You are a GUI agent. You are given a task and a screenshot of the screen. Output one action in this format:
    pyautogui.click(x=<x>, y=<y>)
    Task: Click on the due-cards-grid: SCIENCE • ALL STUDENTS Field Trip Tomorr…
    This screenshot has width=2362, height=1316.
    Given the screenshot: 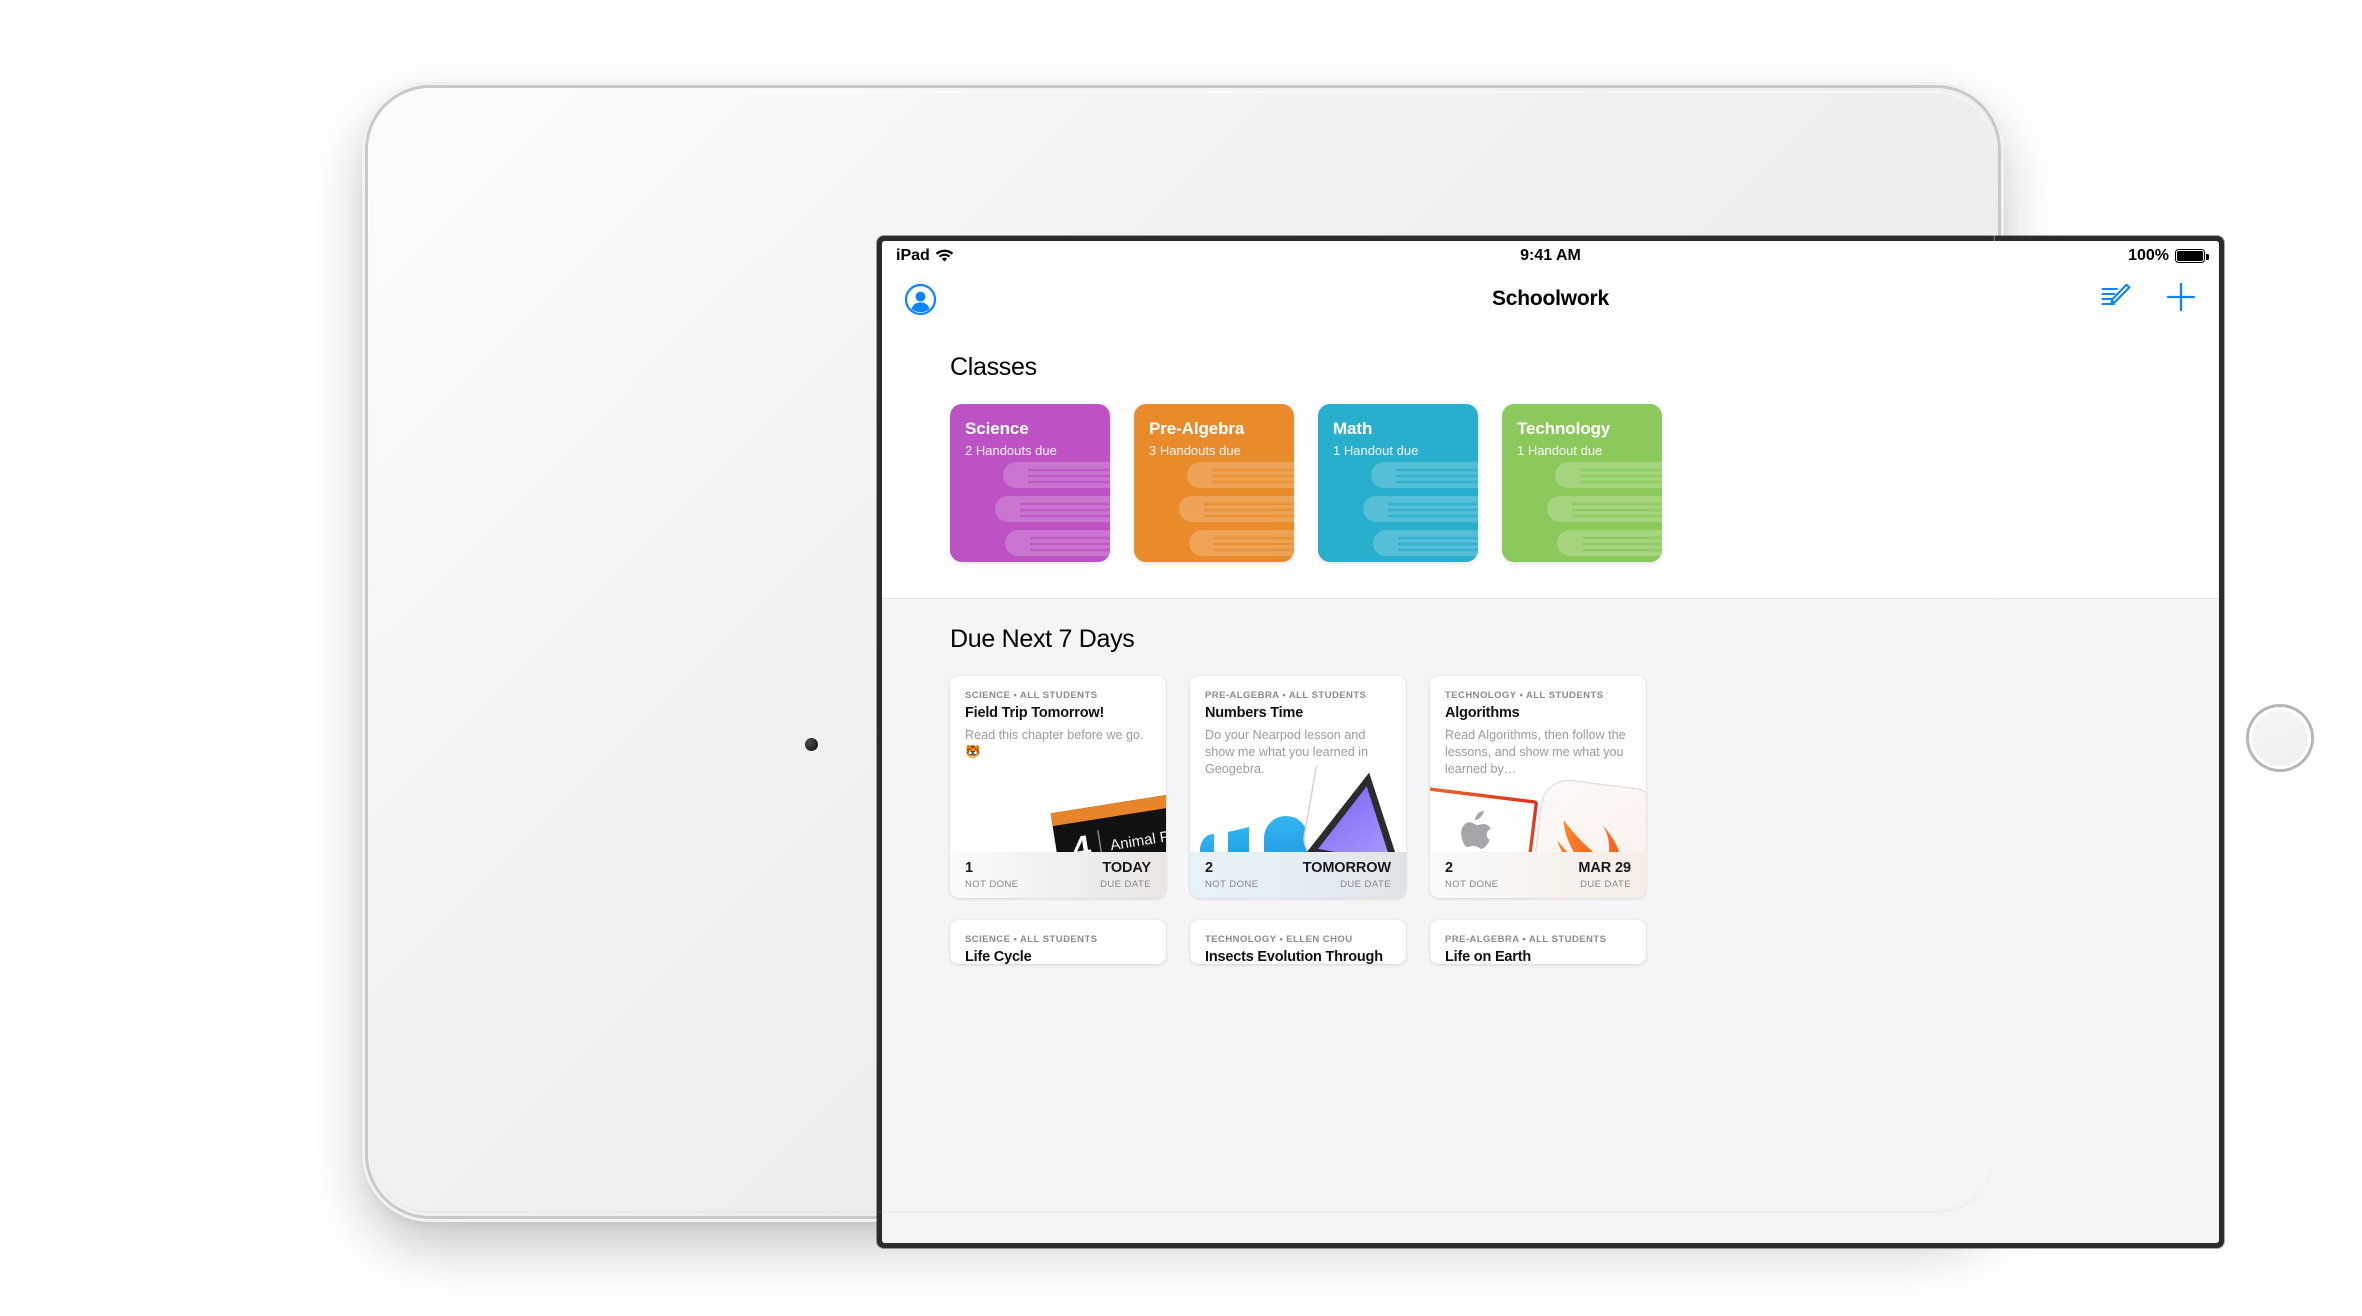 What is the action you would take?
    pyautogui.click(x=1550, y=820)
    